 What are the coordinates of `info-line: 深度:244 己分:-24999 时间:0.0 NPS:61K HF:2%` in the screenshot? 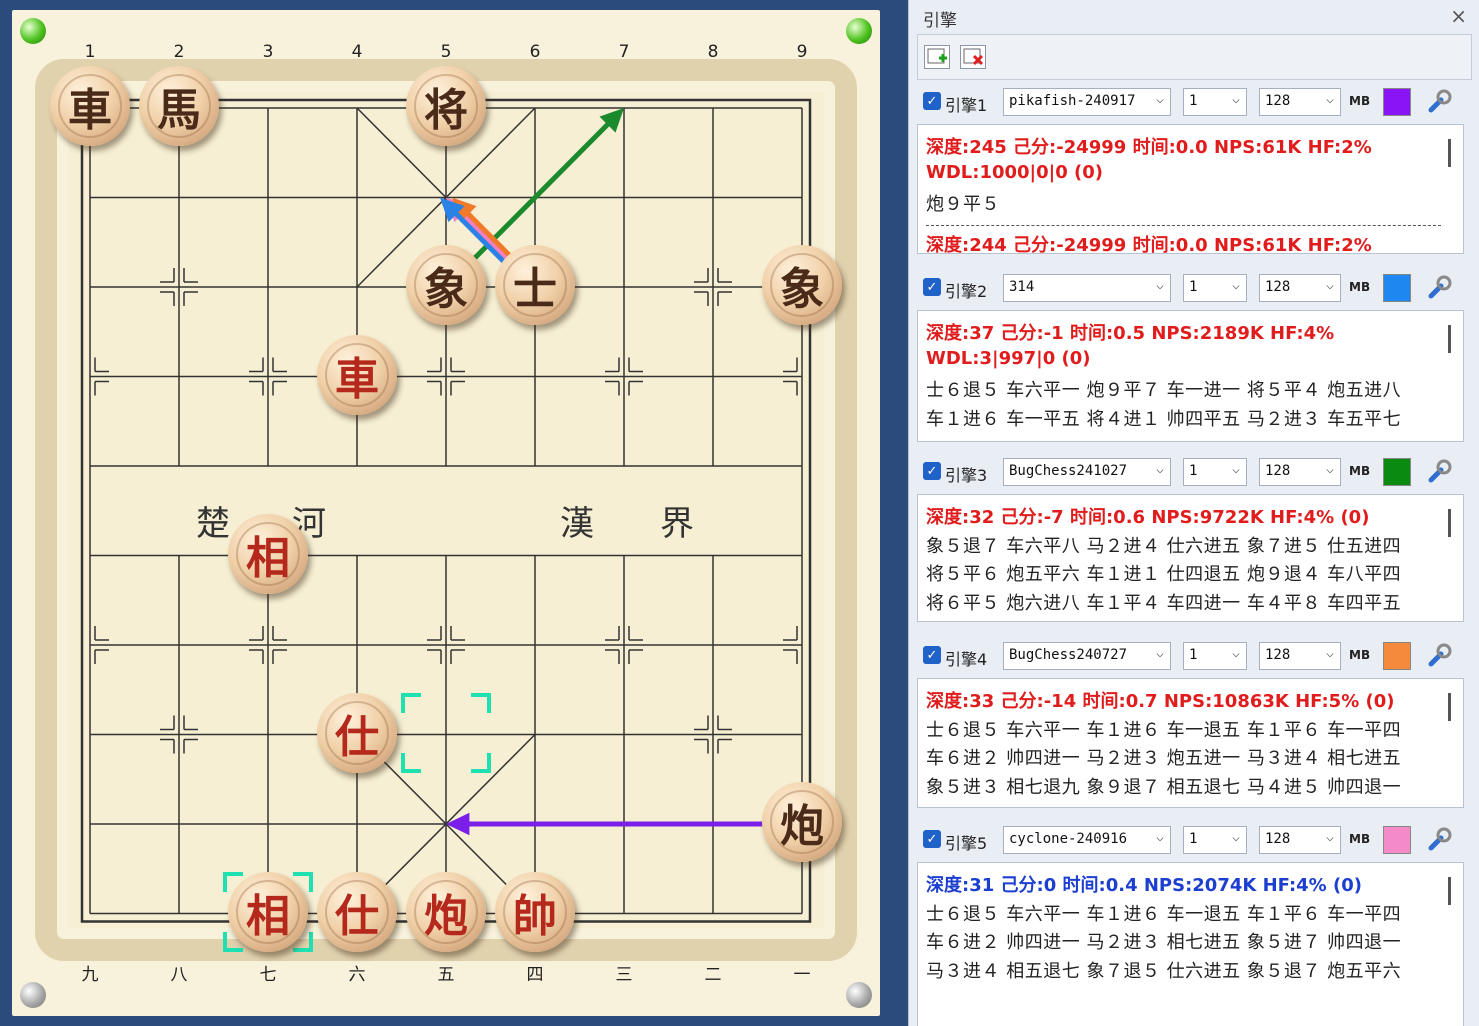 It's located at (1149, 244).